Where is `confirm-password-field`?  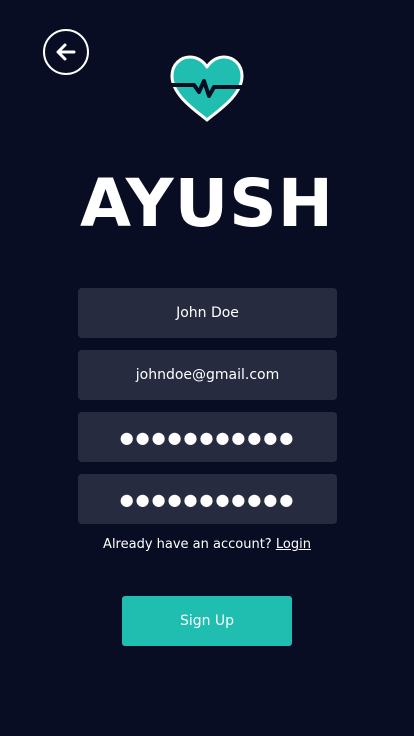
confirm-password-field is located at coordinates (207, 499).